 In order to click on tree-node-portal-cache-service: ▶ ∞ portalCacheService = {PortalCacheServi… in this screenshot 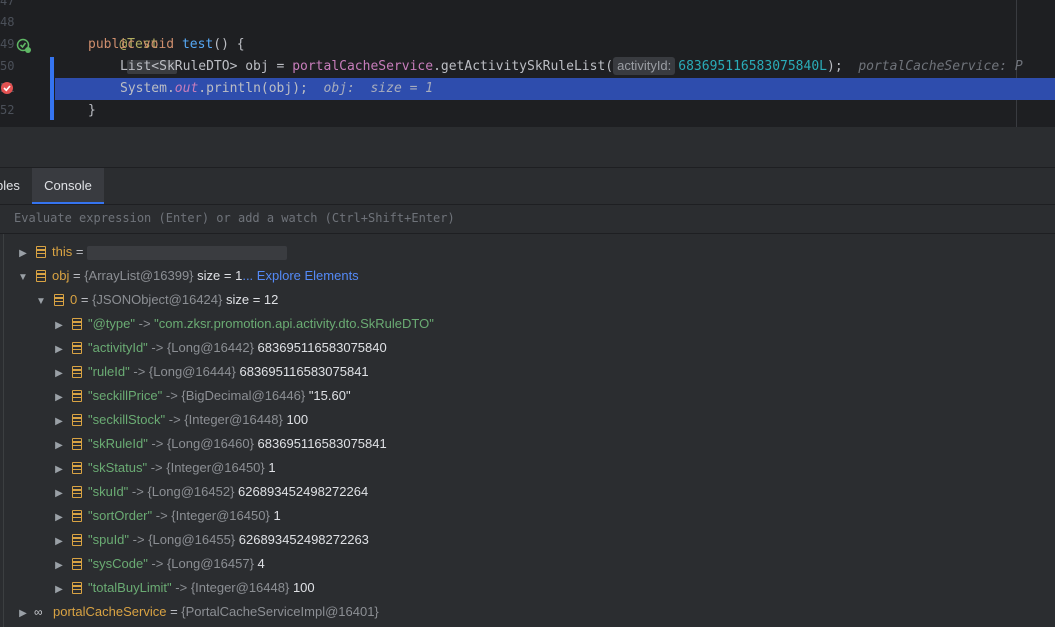, I will do `click(197, 612)`.